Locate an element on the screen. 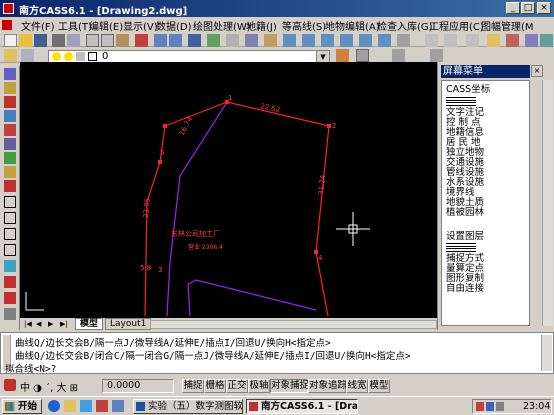 The height and width of the screenshot is (415, 554). ime-icon is located at coordinates (10, 385).